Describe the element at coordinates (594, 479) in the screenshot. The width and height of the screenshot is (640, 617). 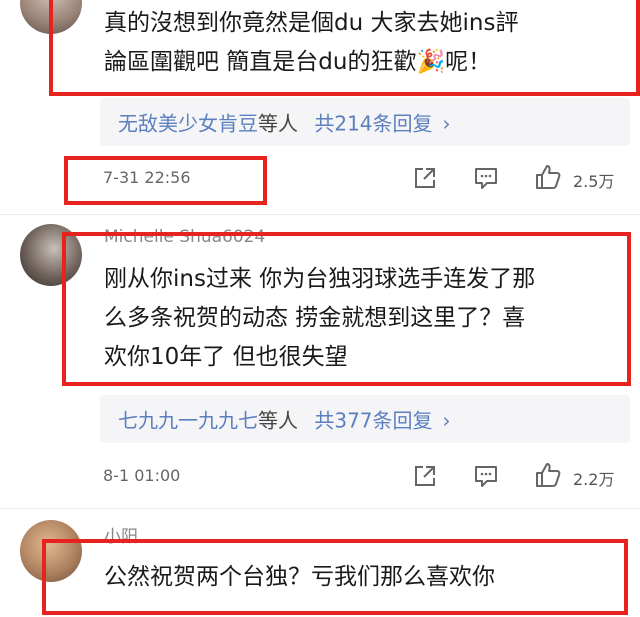
I see `like-count: 2.2万` at that location.